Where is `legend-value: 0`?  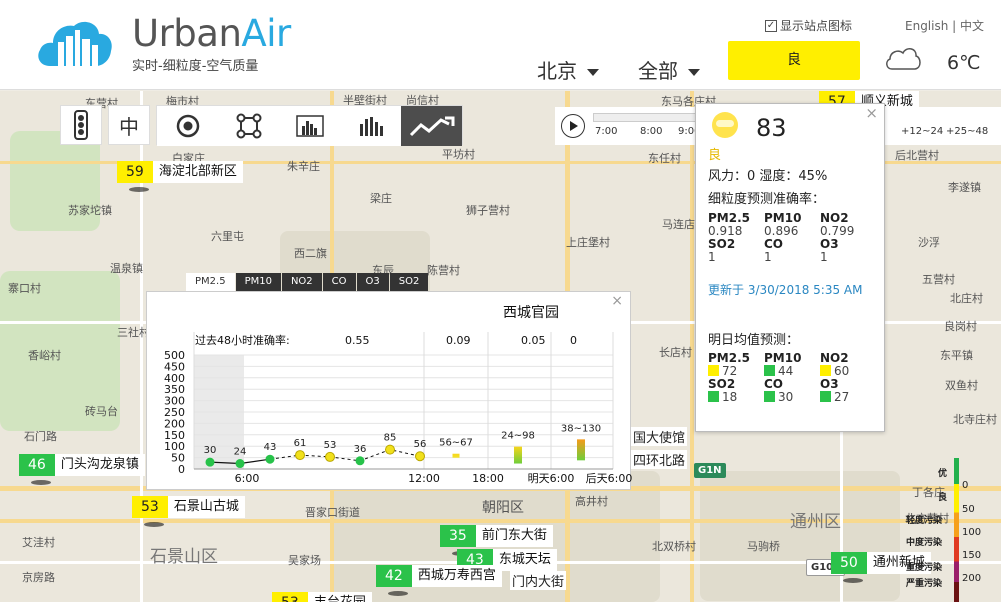 legend-value: 0 is located at coordinates (965, 485).